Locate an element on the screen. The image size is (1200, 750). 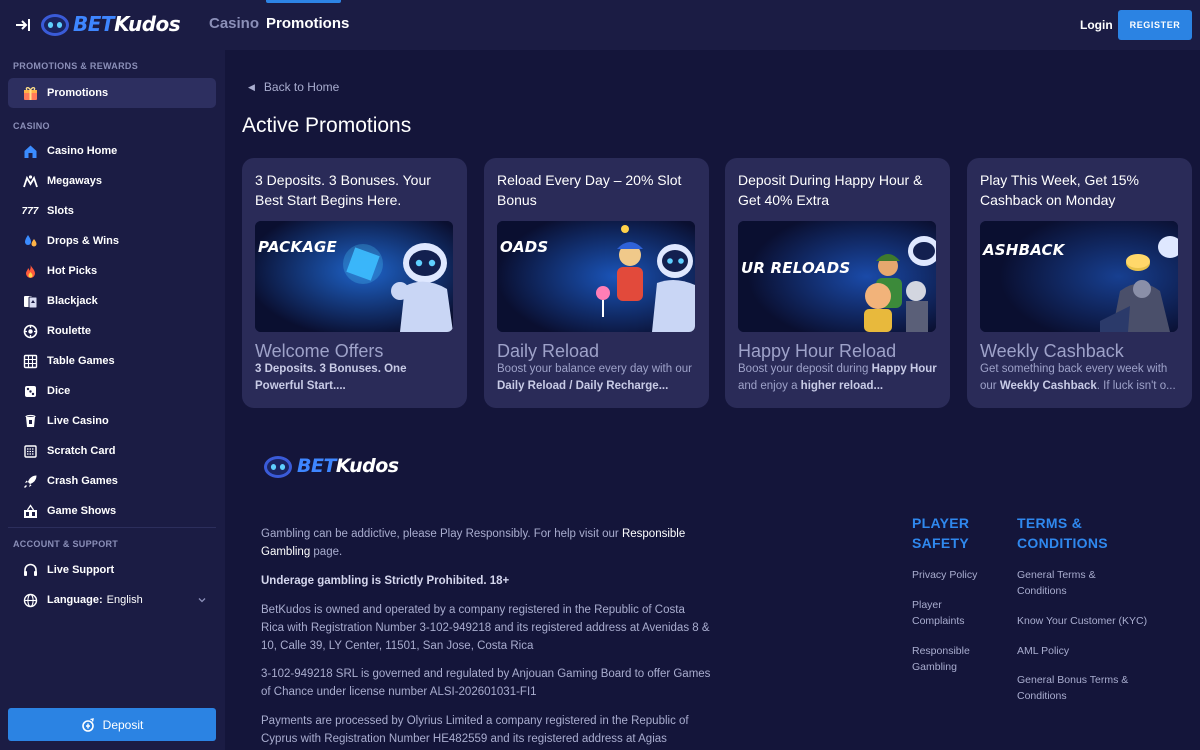
footer-link-player-complaints: Player Complaints is located at coordinates (947, 613).